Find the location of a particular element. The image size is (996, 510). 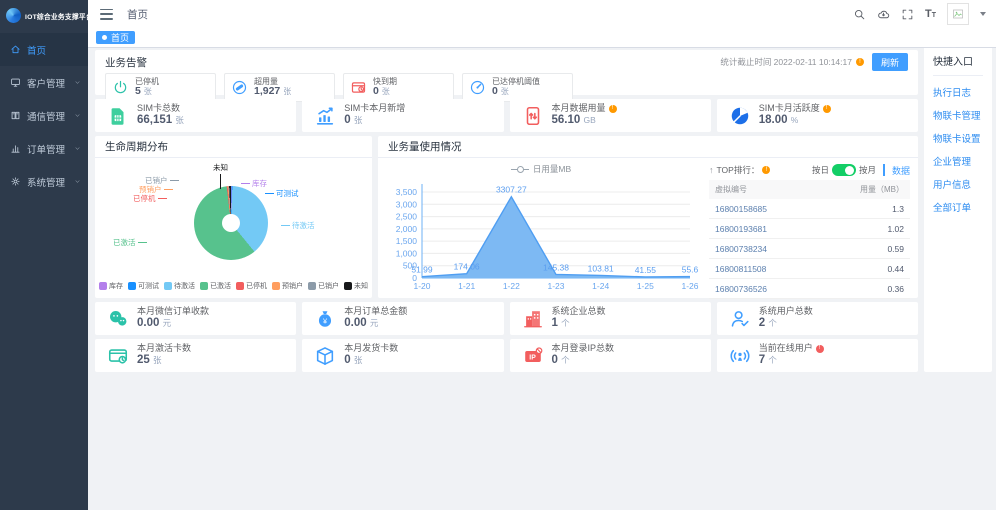

legend-item: 已销户 is located at coordinates (323, 286).